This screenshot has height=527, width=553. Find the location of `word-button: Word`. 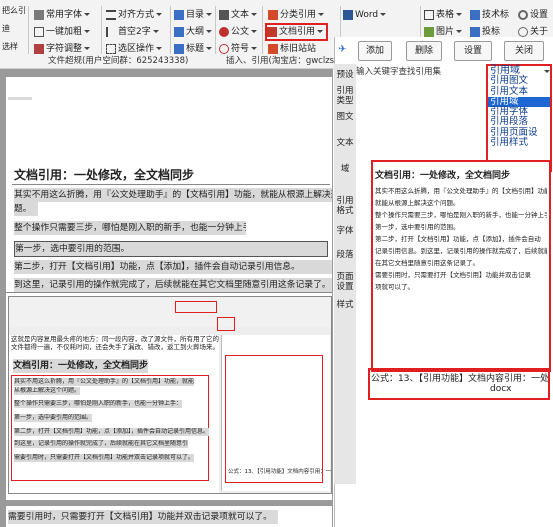

word-button: Word is located at coordinates (365, 15).